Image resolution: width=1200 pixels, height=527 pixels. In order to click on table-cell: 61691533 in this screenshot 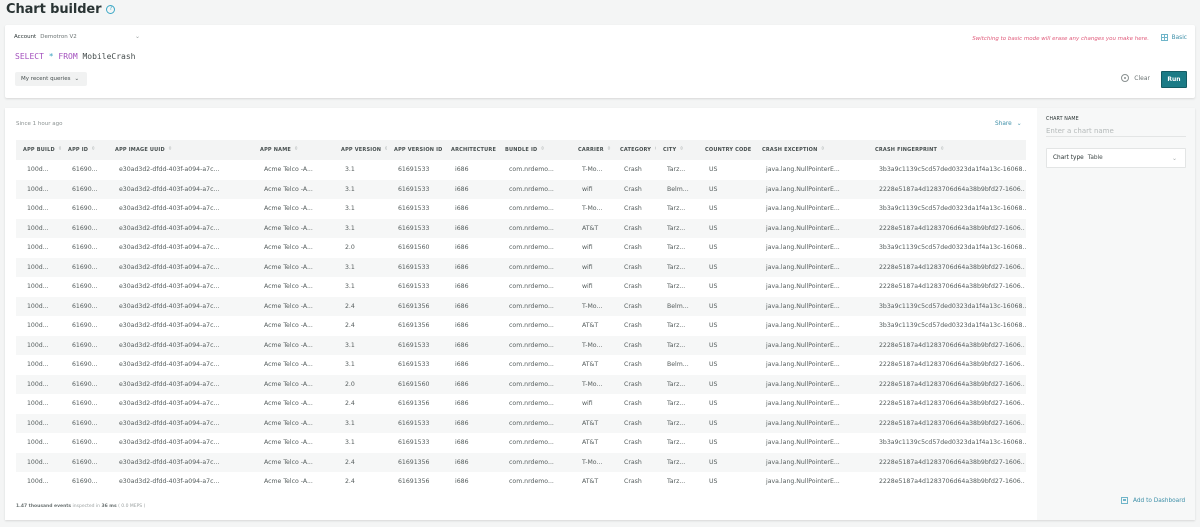, I will do `click(414, 287)`.